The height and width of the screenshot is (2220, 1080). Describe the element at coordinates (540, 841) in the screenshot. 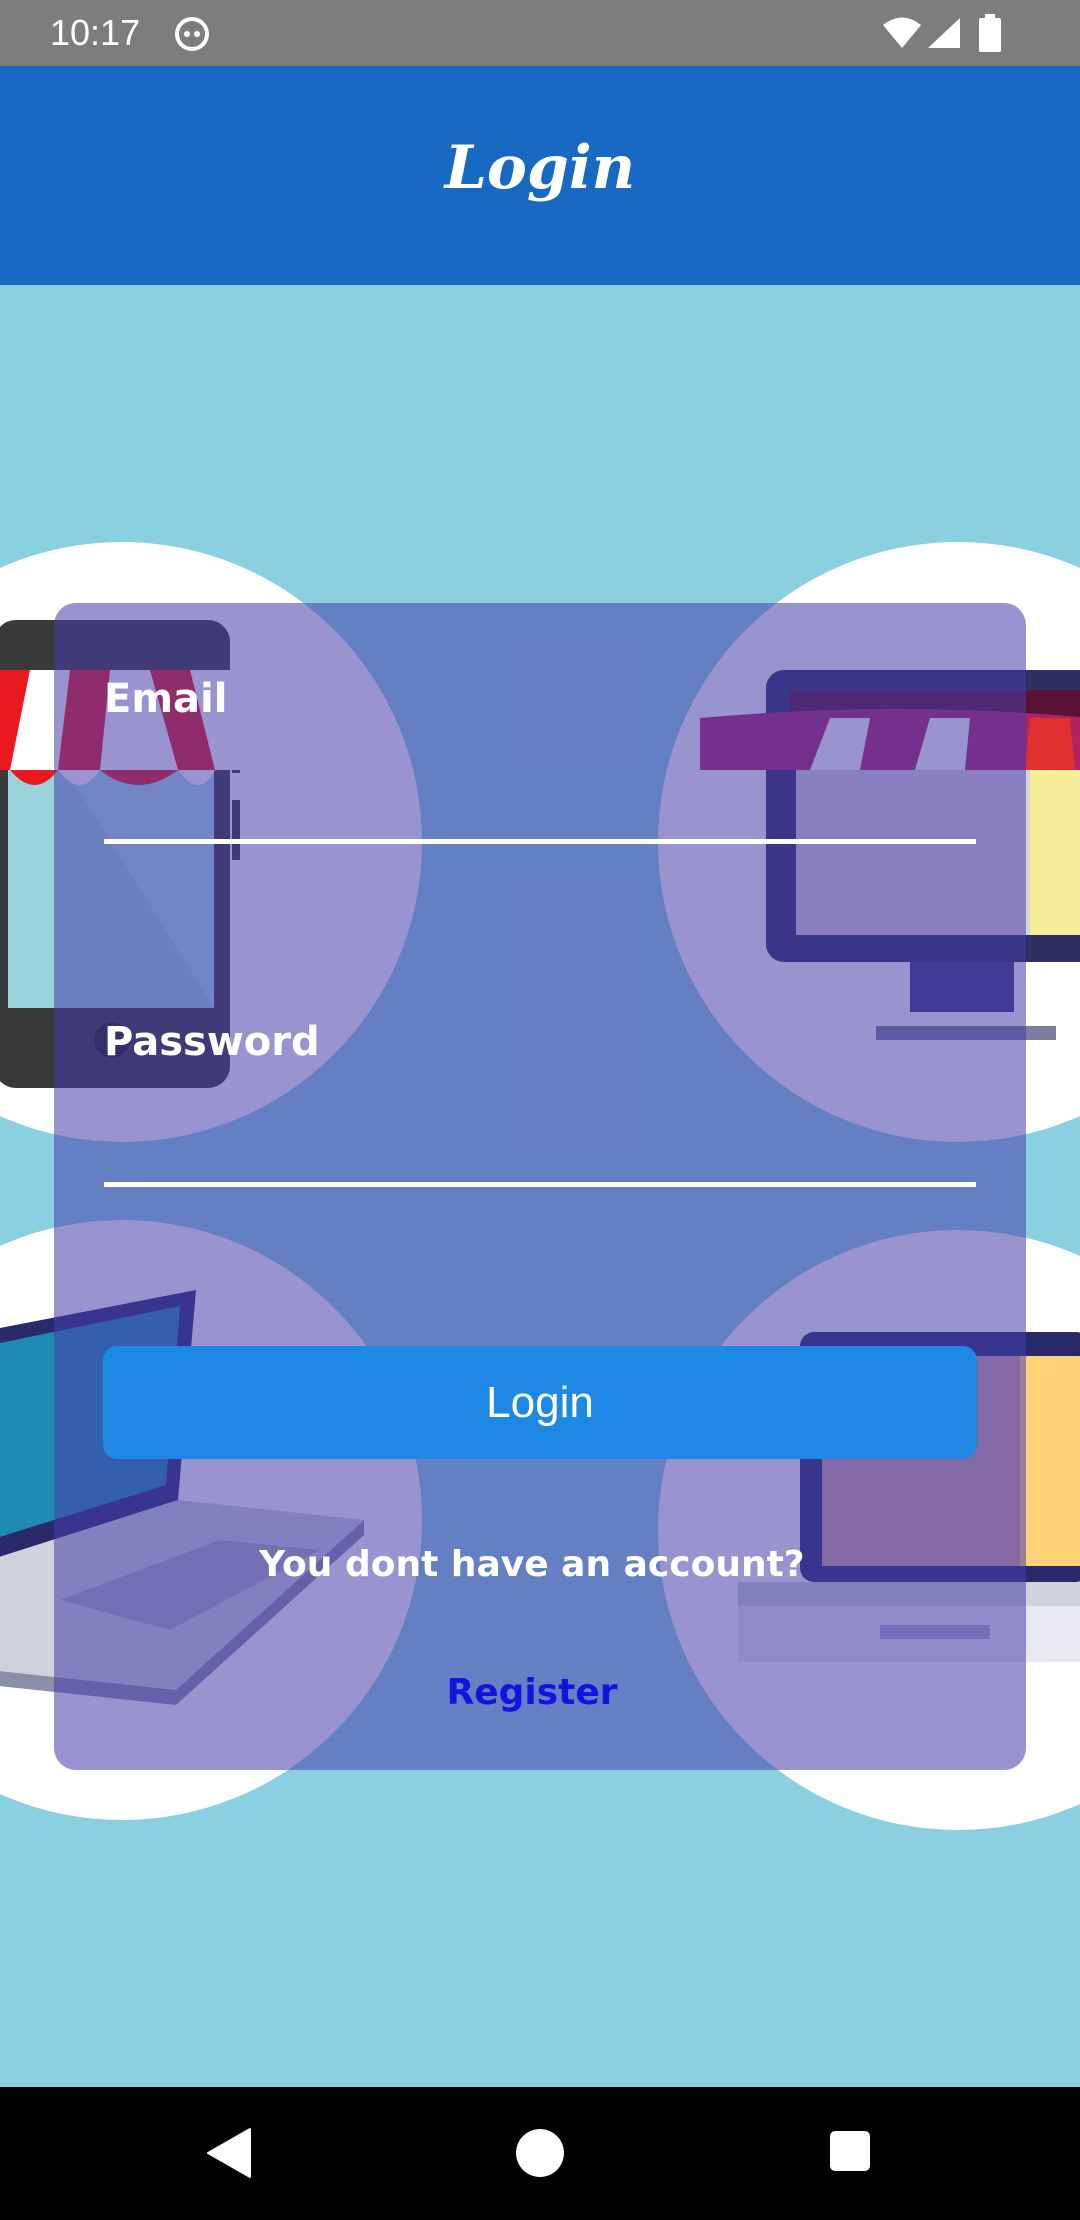

I see `email-underline` at that location.